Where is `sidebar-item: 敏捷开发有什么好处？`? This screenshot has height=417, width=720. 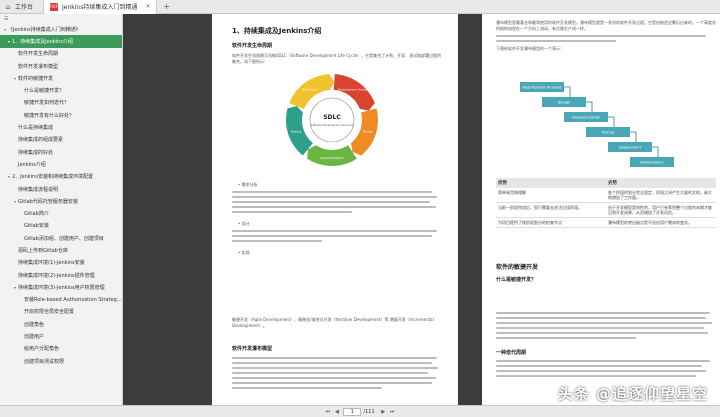
sidebar-item: 敏捷开发有什么好处？ is located at coordinates (61, 115).